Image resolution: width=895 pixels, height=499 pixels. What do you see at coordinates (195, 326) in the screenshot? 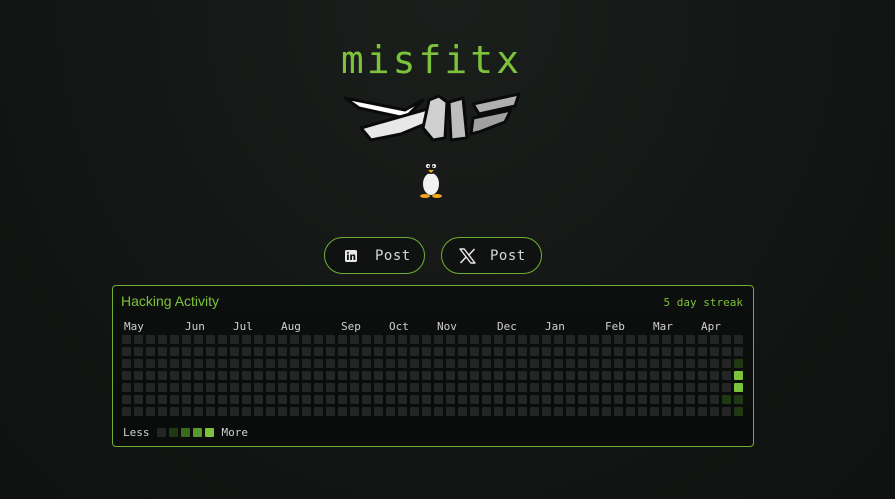
I see `month-label: Jun` at bounding box center [195, 326].